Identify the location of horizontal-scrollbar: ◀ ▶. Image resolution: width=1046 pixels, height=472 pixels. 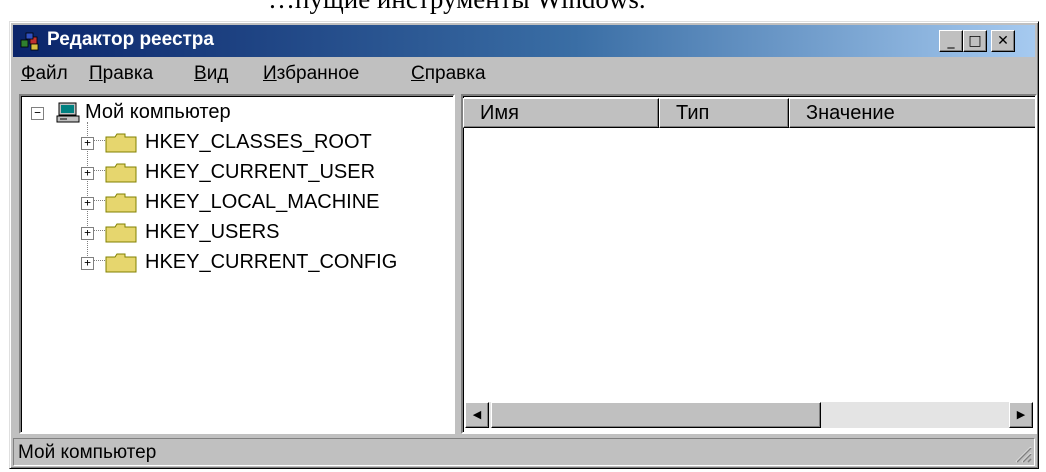
(749, 415).